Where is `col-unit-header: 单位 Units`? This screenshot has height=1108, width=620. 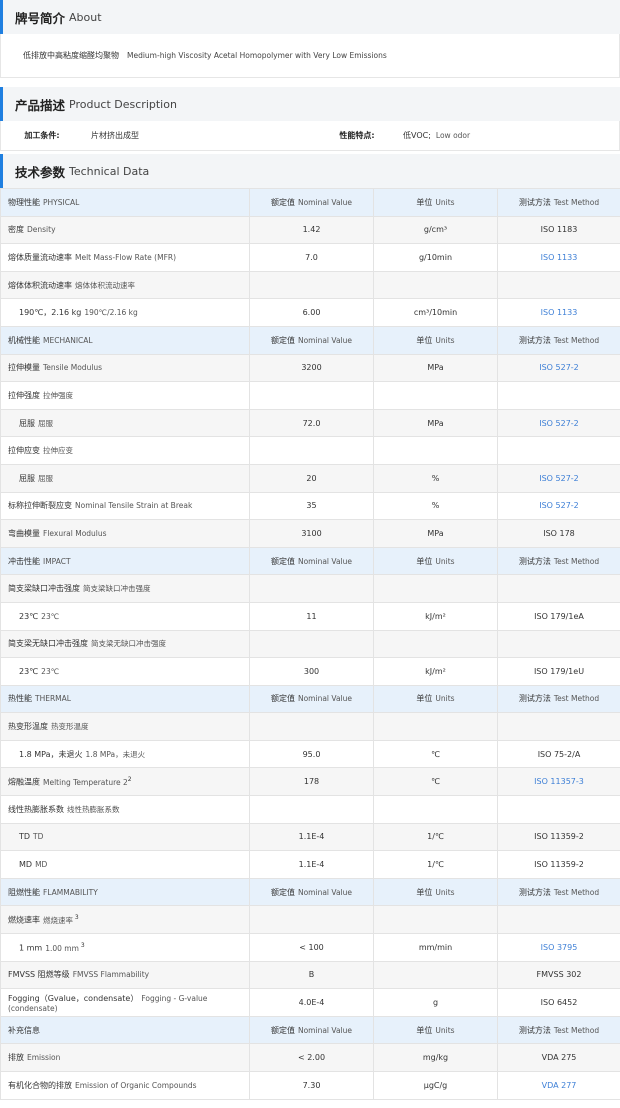
col-unit-header: 单位 Units is located at coordinates (435, 340).